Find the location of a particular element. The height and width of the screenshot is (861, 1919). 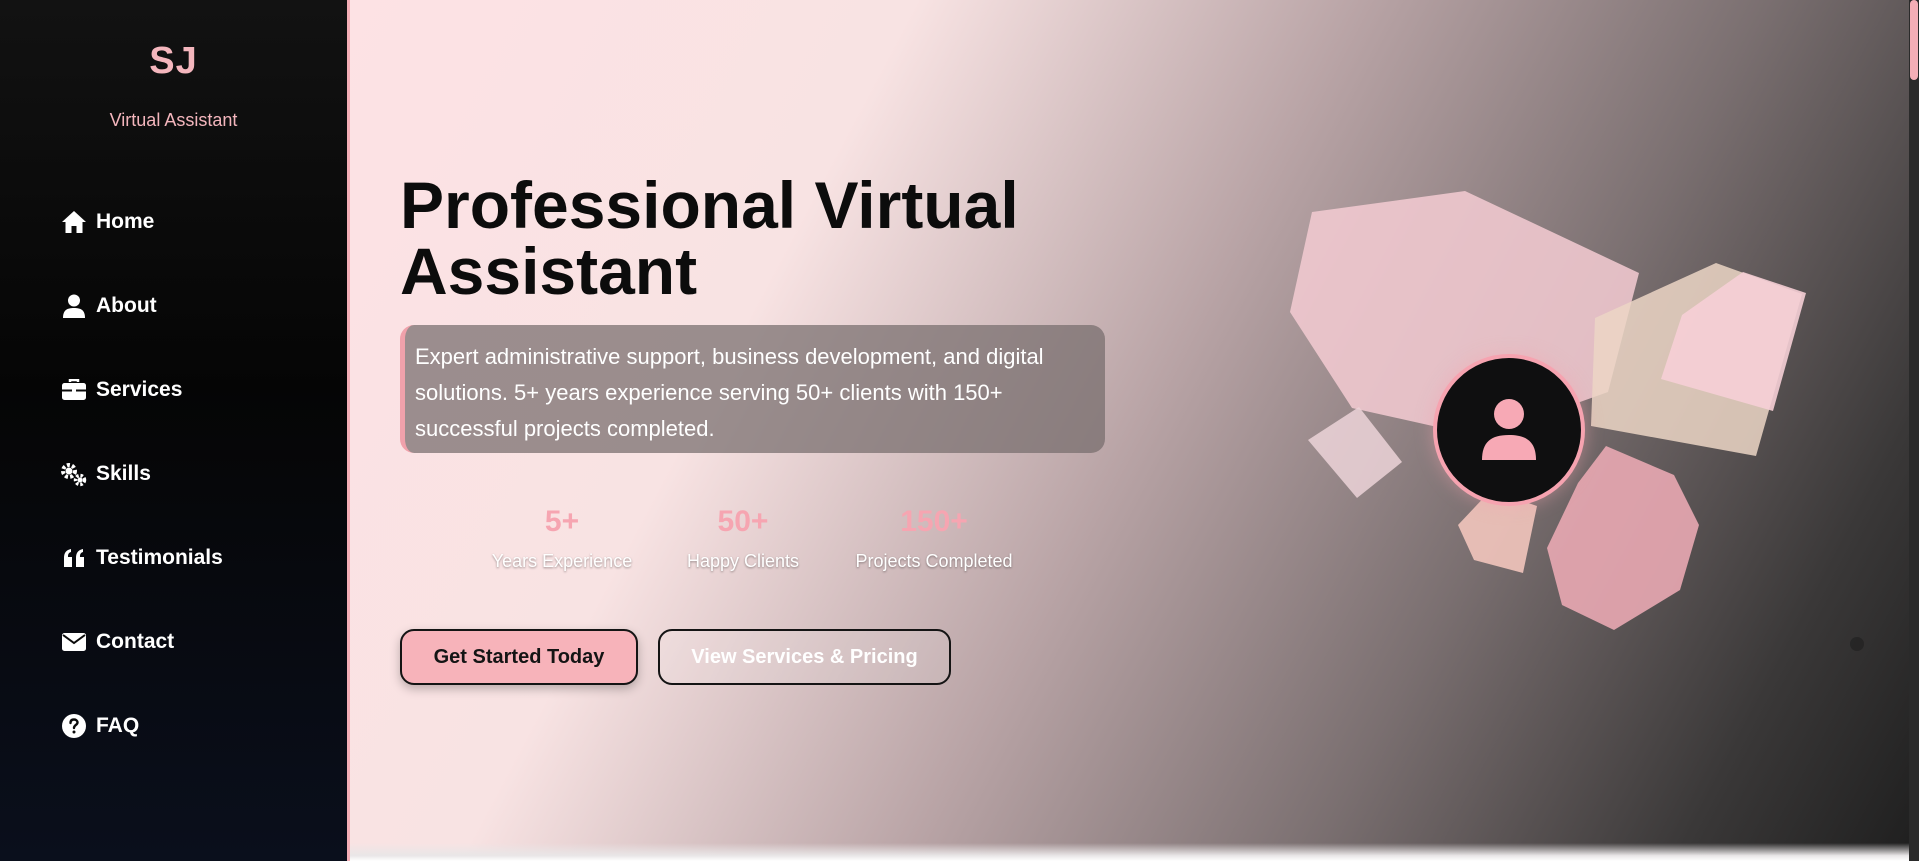

small-diamond-shape is located at coordinates (1355, 452).